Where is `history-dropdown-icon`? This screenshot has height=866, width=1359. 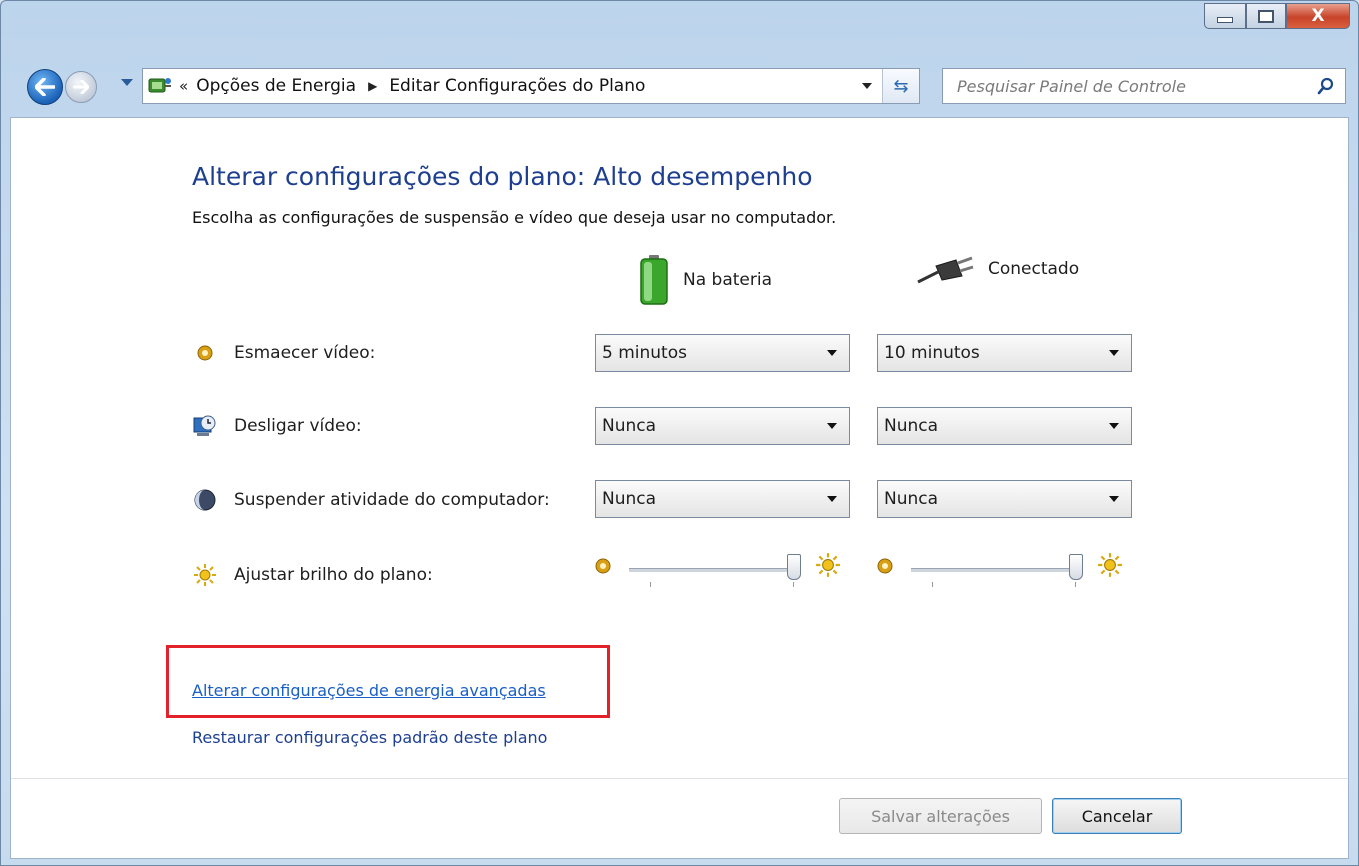
history-dropdown-icon is located at coordinates (127, 82).